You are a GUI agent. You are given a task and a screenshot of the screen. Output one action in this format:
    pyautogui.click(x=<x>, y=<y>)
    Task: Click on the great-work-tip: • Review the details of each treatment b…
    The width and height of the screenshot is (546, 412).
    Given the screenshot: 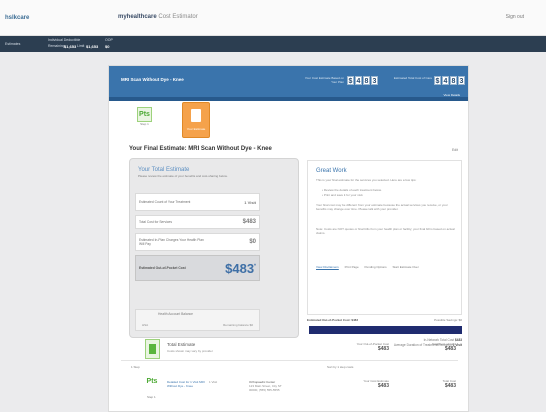 What is the action you would take?
    pyautogui.click(x=352, y=190)
    